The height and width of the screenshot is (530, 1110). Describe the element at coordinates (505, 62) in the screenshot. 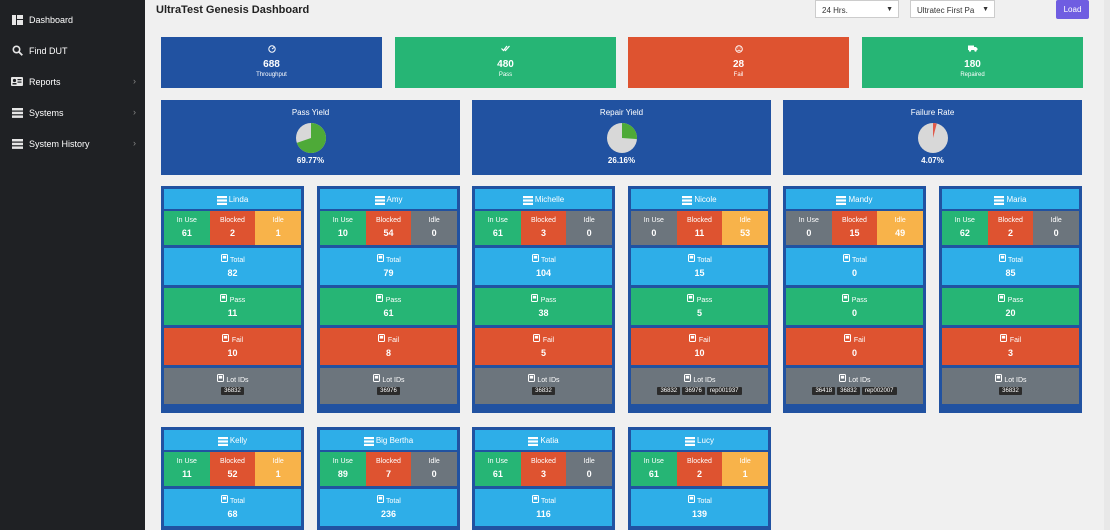

I see `summary-tile-pass: 480 Pass` at that location.